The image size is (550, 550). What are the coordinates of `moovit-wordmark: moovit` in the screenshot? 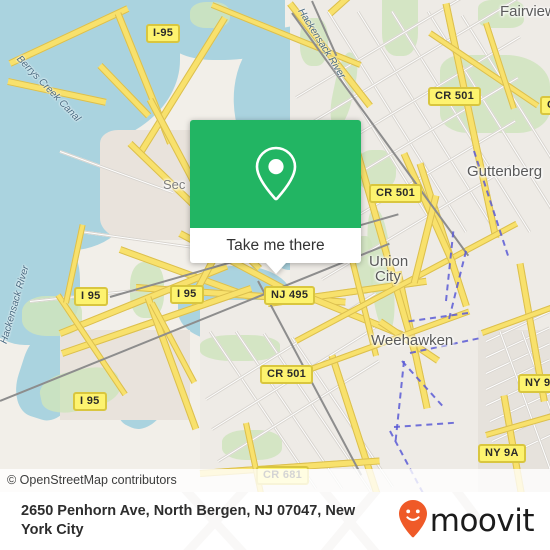 It's located at (482, 521).